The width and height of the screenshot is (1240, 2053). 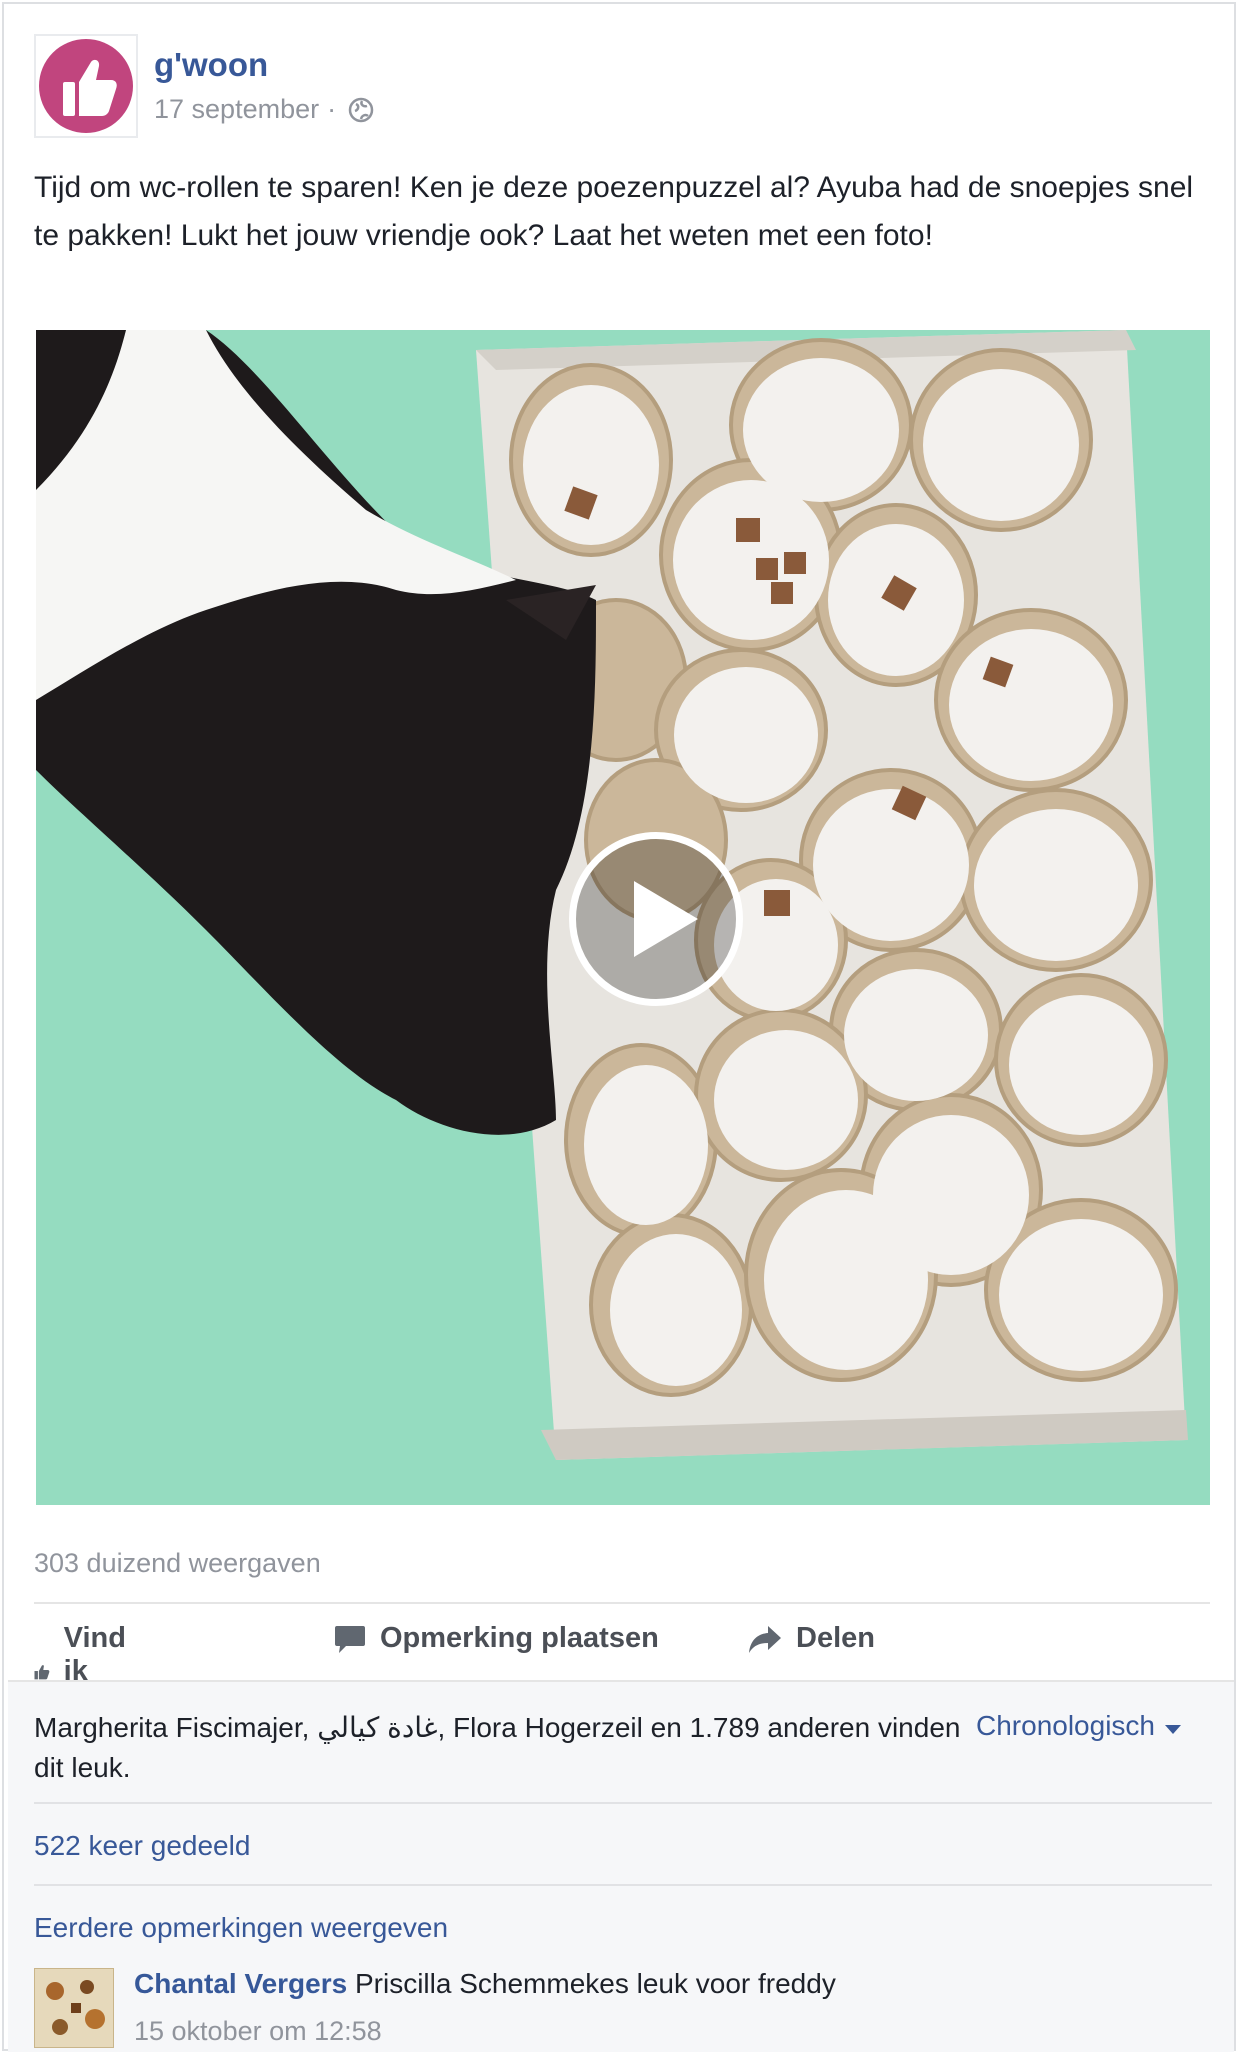 I want to click on comment-timestamp: 15 oktober om 12:58, so click(x=258, y=2031).